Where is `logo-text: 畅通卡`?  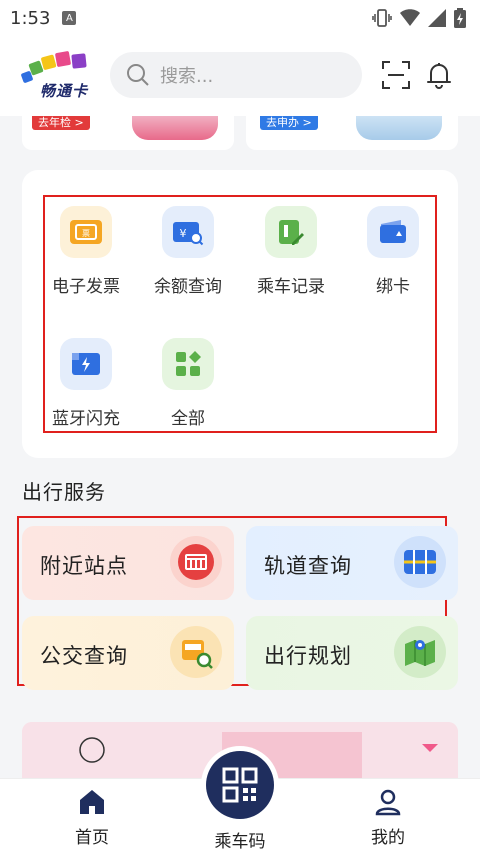 logo-text: 畅通卡 is located at coordinates (64, 91).